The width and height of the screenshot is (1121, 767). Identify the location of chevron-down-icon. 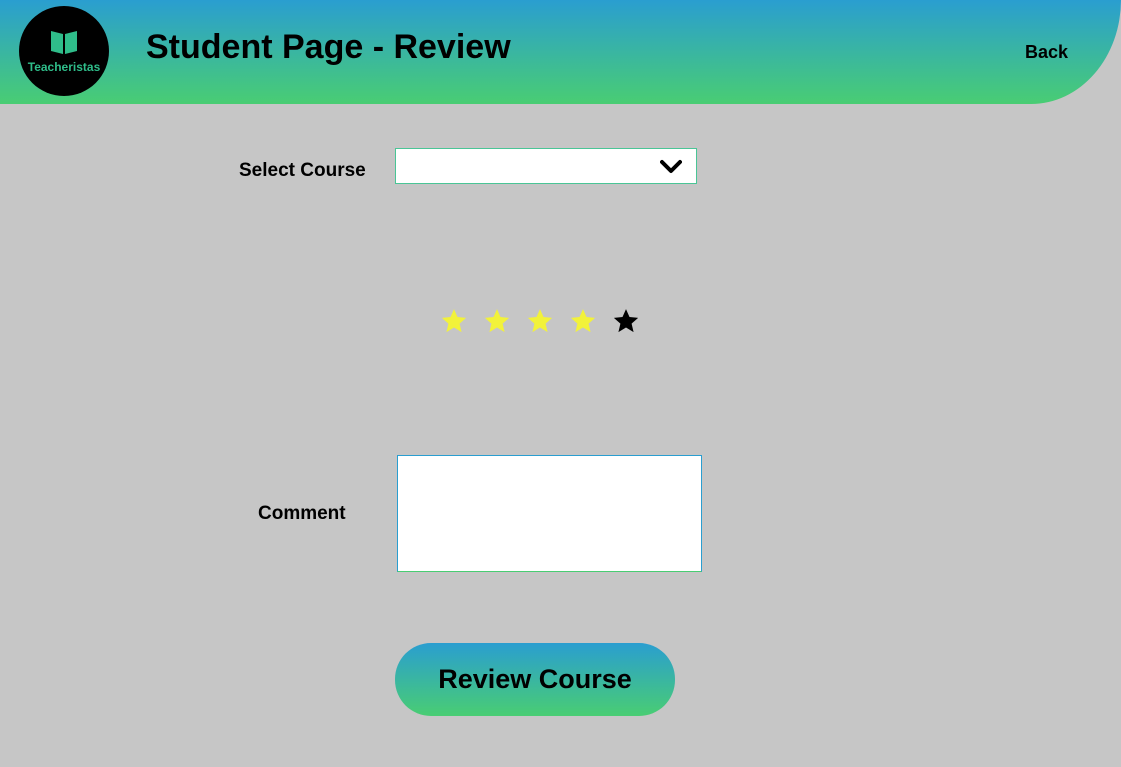
(671, 166).